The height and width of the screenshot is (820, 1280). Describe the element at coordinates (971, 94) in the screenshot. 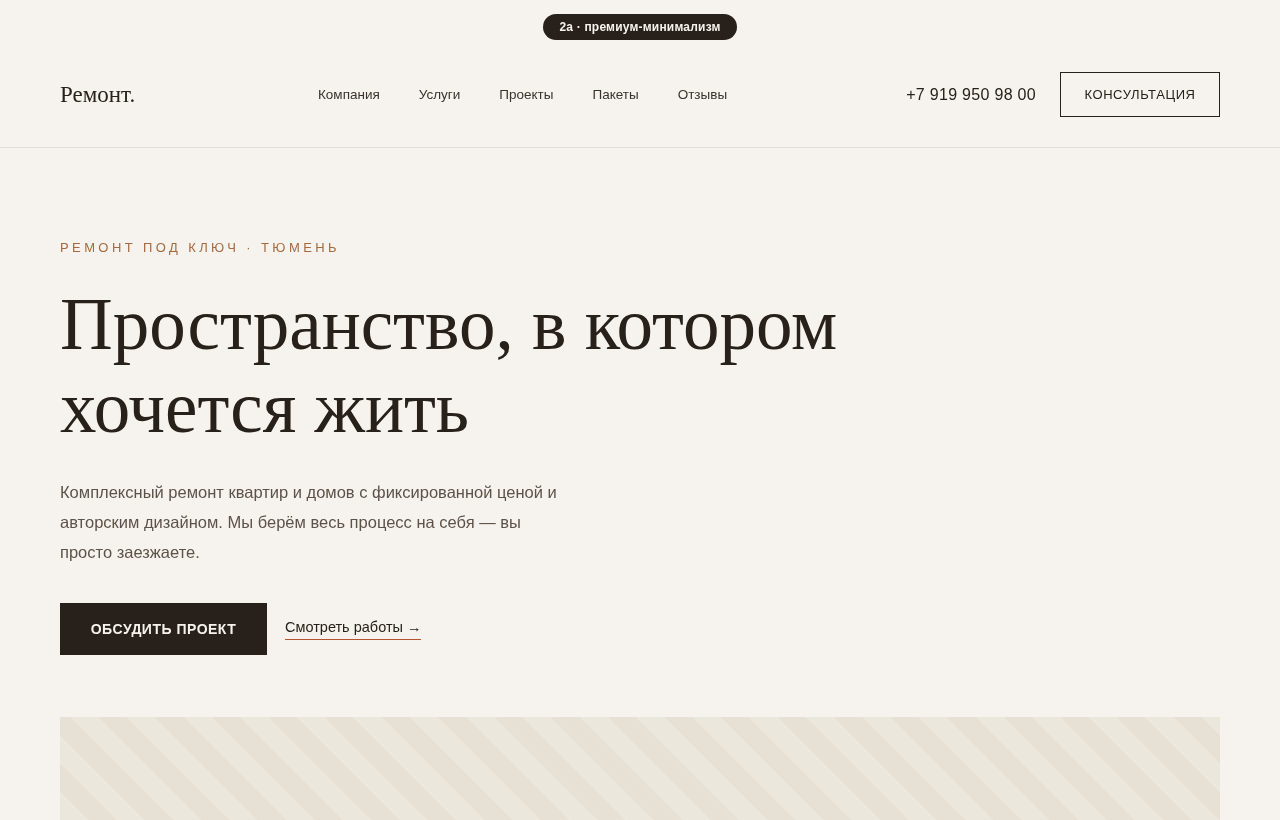

I see `phone-link: +7 919 950 98 00` at that location.